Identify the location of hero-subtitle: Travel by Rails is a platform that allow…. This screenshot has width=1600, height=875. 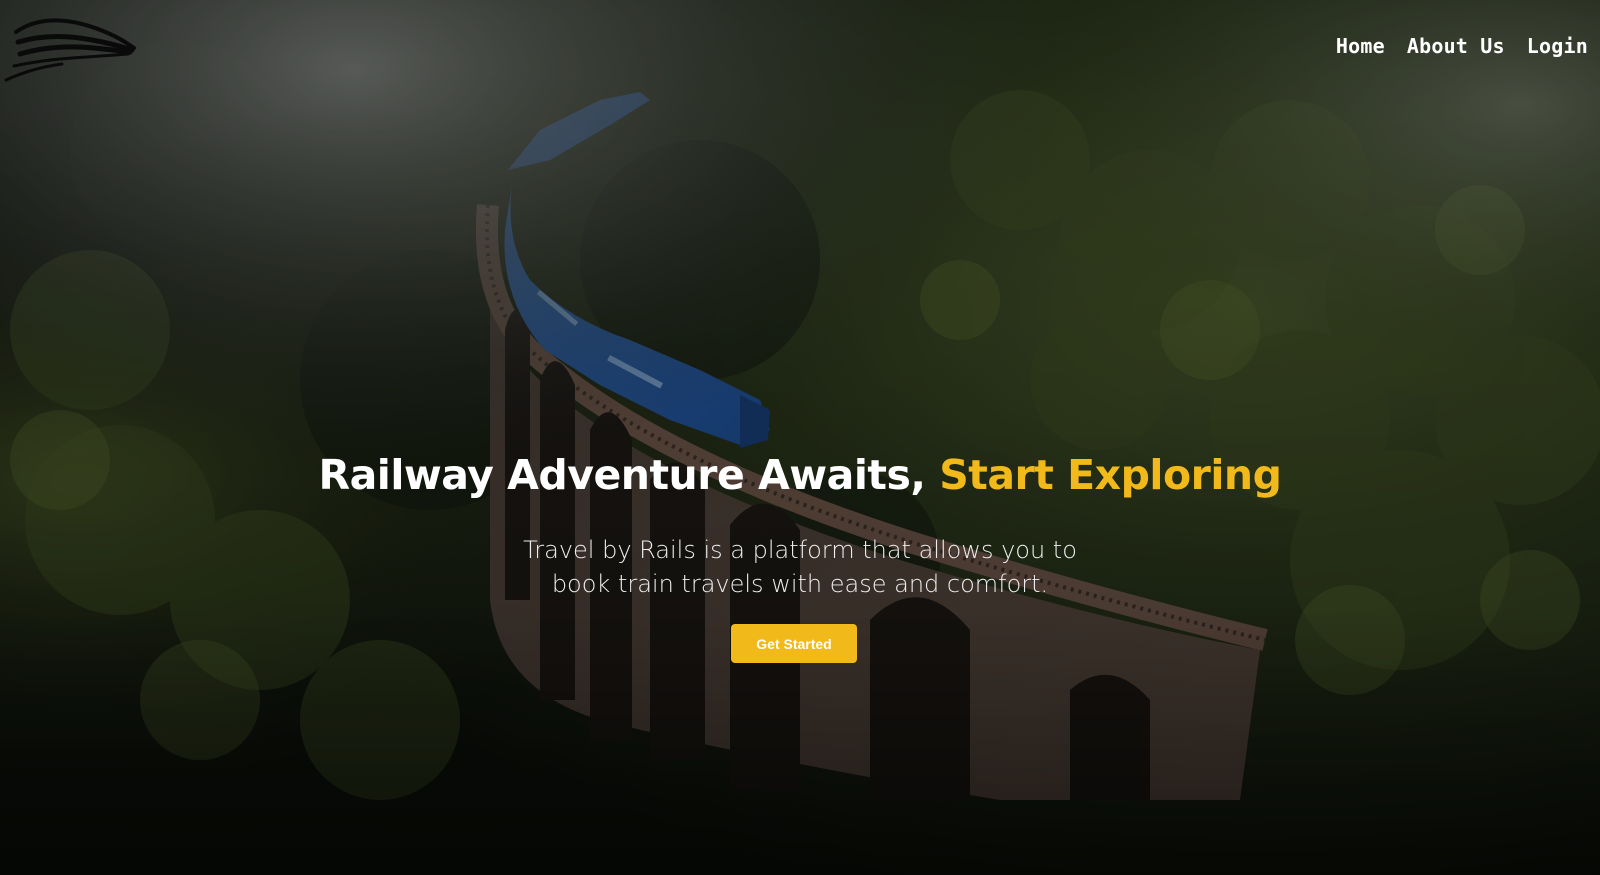
(800, 567).